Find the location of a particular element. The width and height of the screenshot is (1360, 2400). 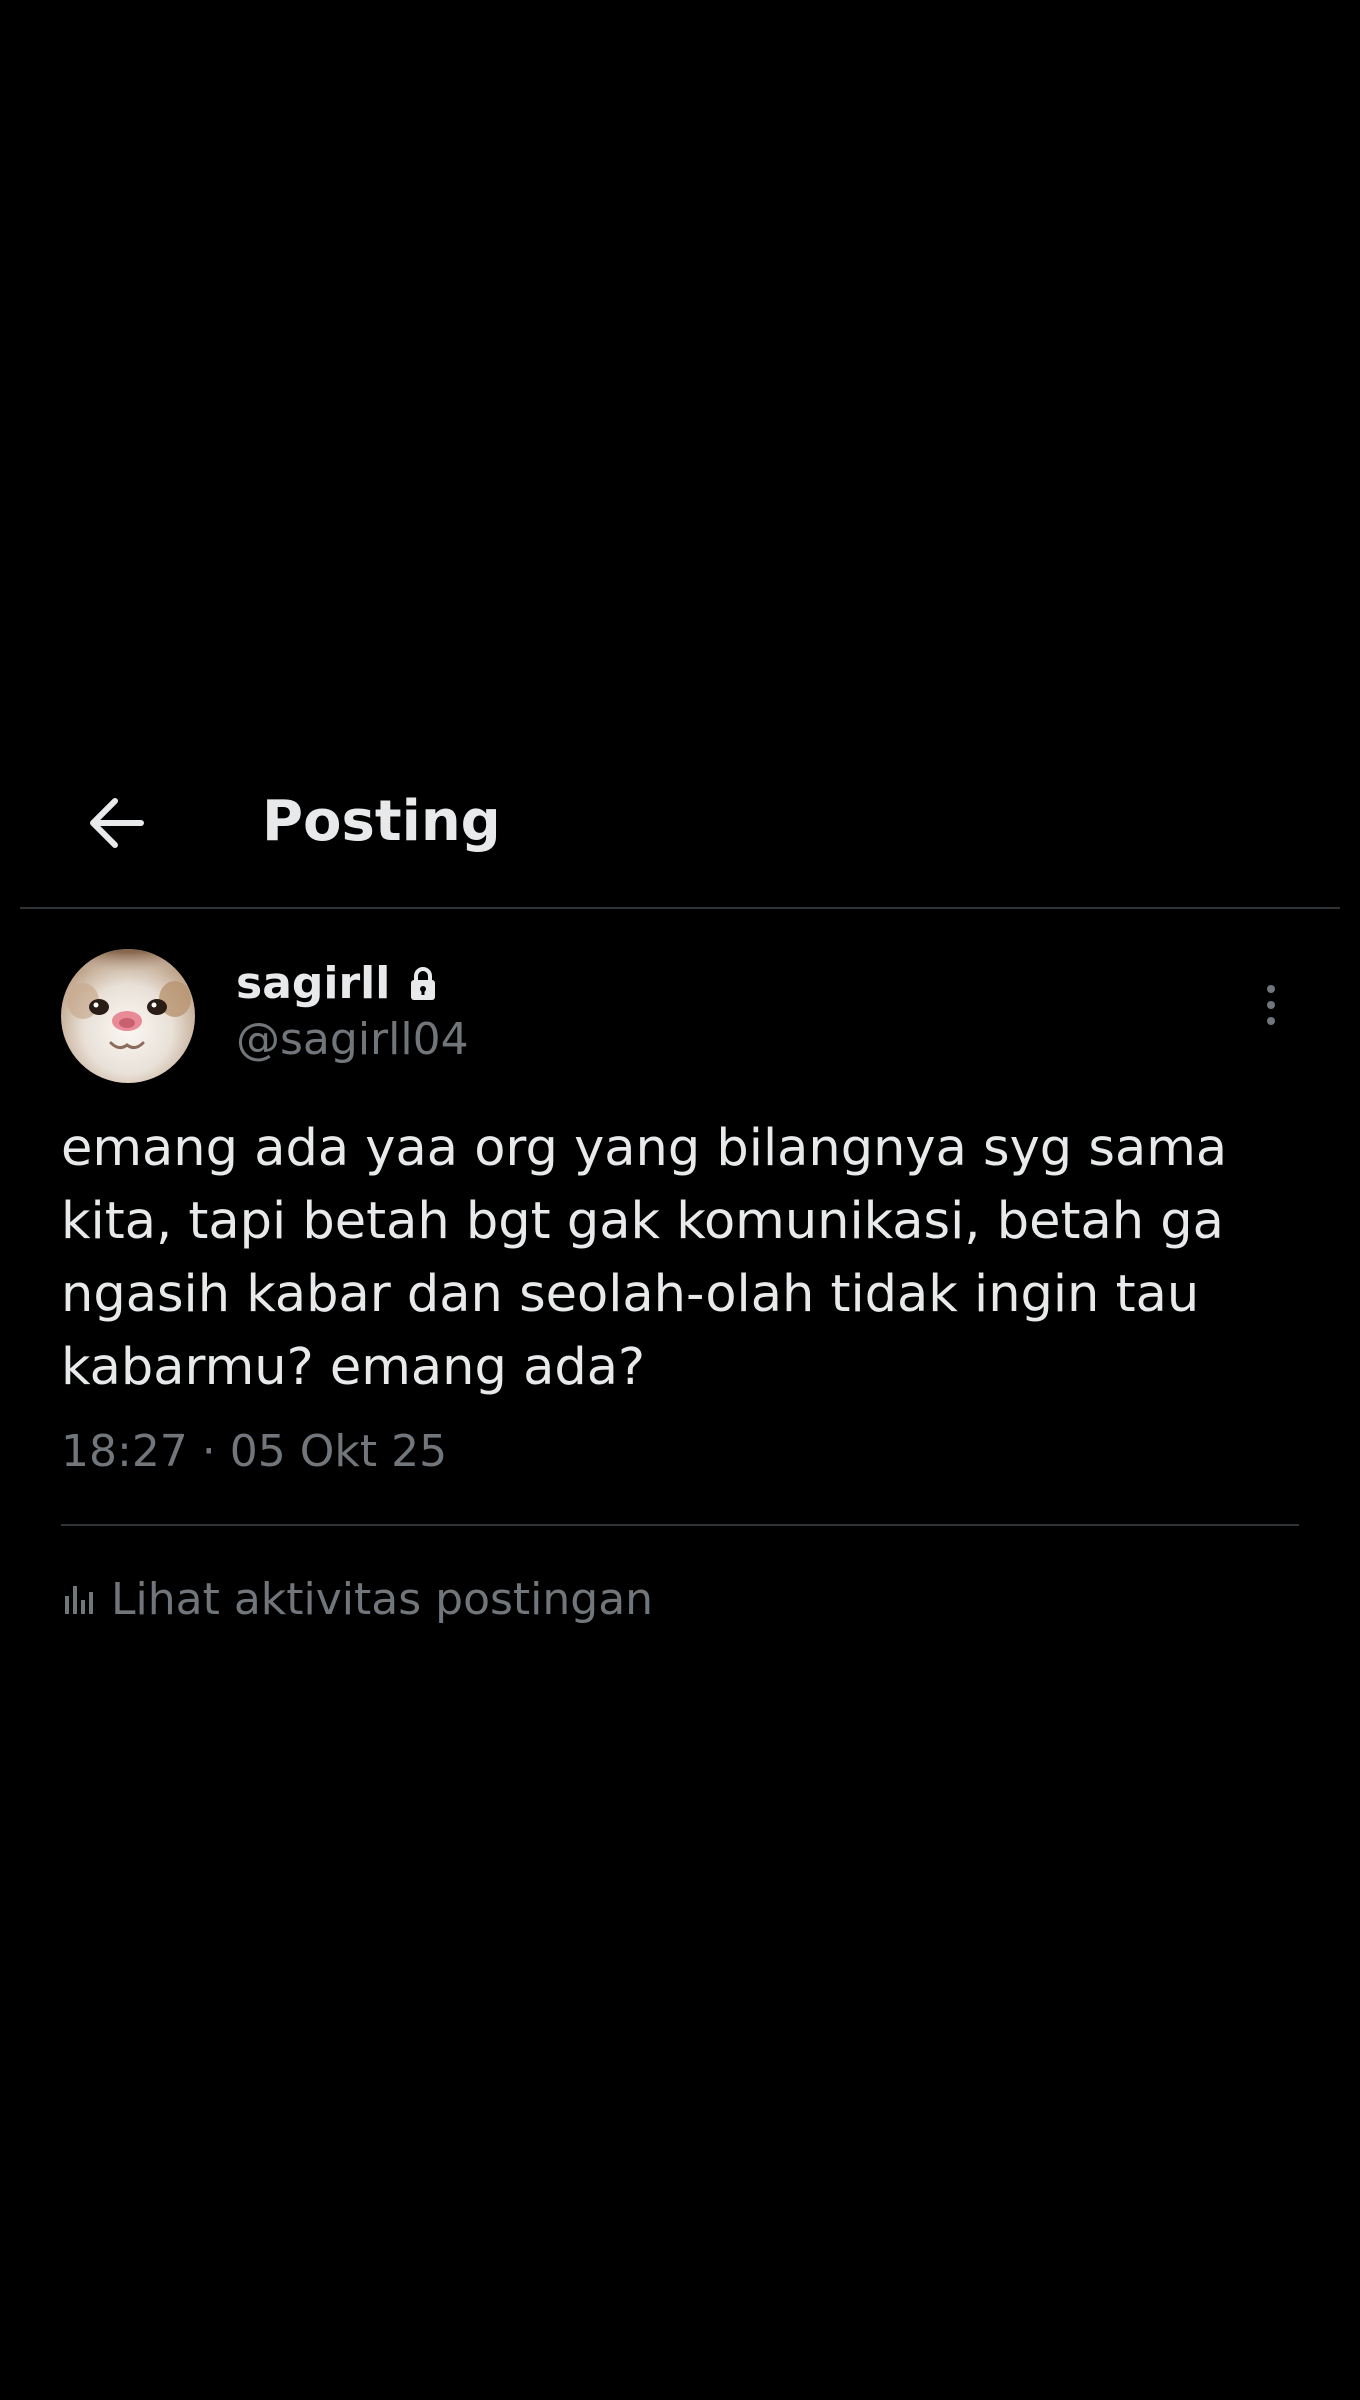

more-options-button is located at coordinates (1271, 1005).